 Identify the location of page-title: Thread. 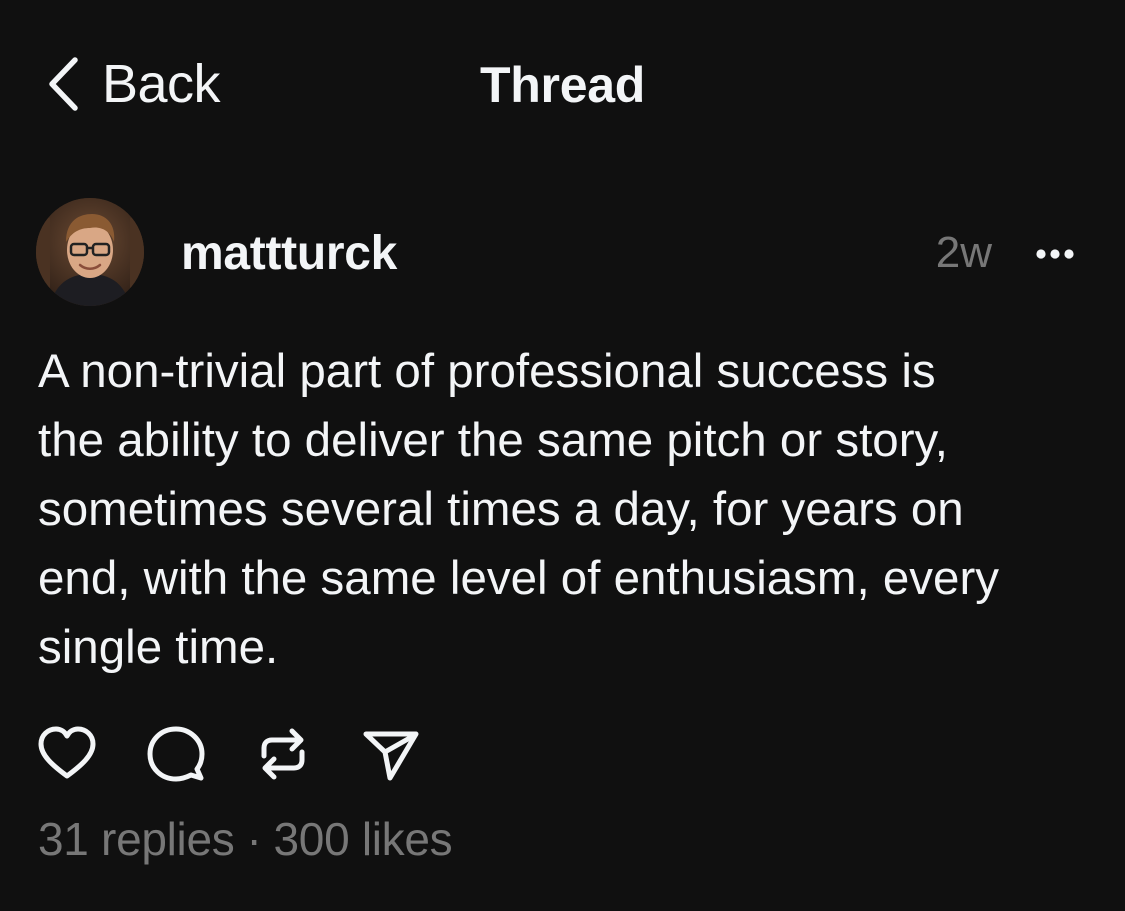
(562, 85).